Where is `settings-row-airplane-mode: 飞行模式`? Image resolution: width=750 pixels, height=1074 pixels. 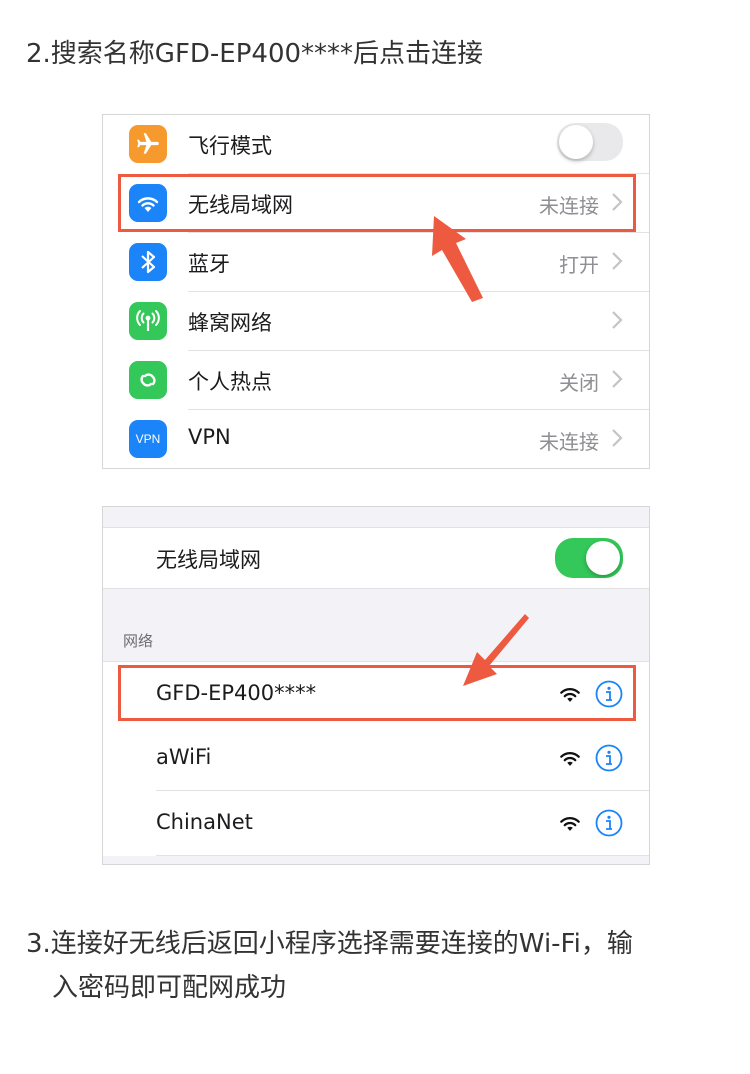
settings-row-airplane-mode: 飞行模式 is located at coordinates (376, 144).